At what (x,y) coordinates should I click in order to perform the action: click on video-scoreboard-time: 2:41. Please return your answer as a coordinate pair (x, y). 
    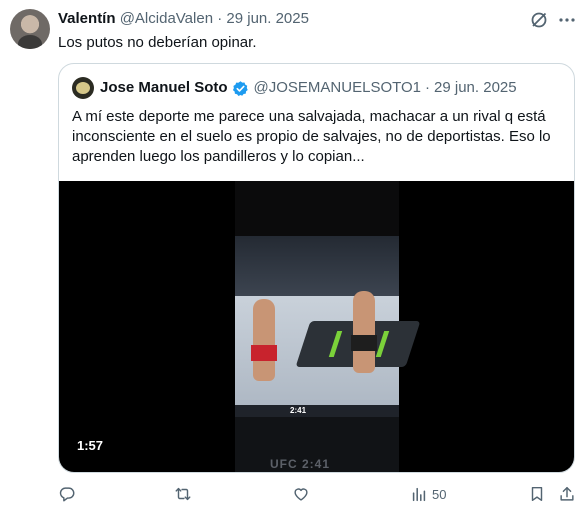
    Looking at the image, I should click on (298, 410).